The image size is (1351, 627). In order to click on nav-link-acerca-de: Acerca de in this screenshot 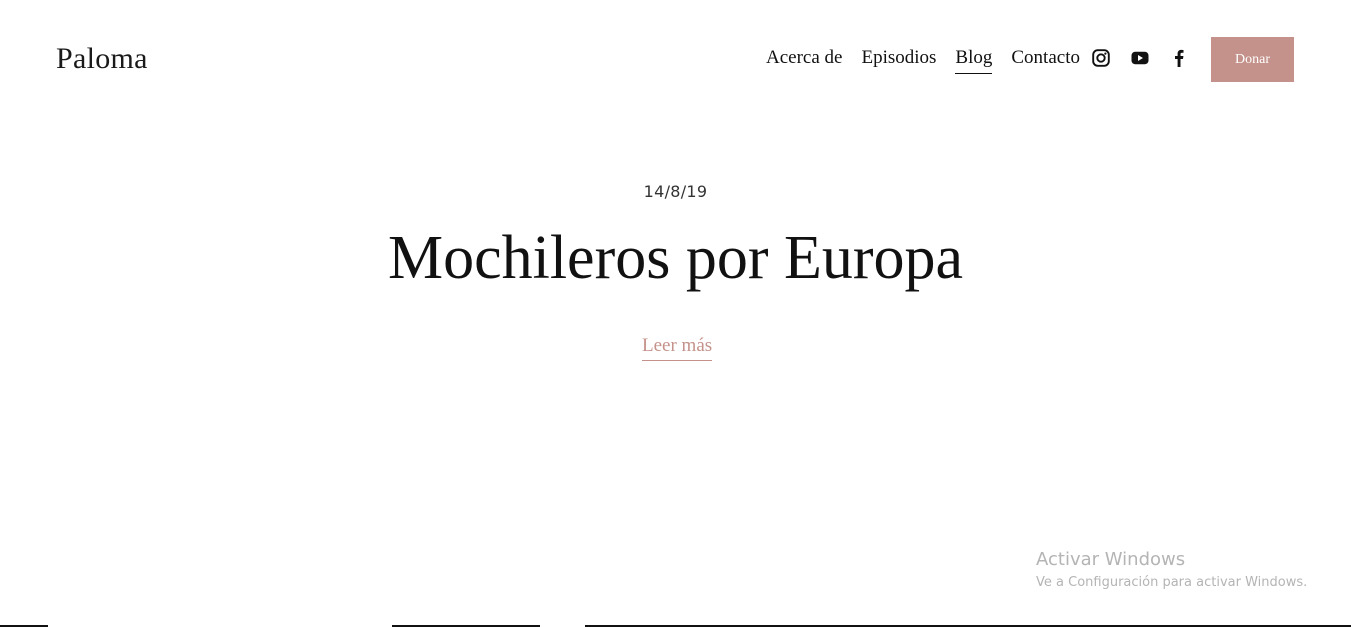, I will do `click(804, 58)`.